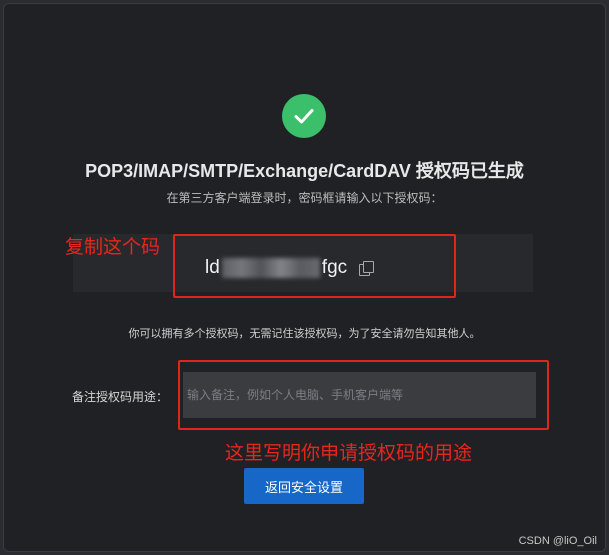  What do you see at coordinates (304, 116) in the screenshot?
I see `success-check-icon` at bounding box center [304, 116].